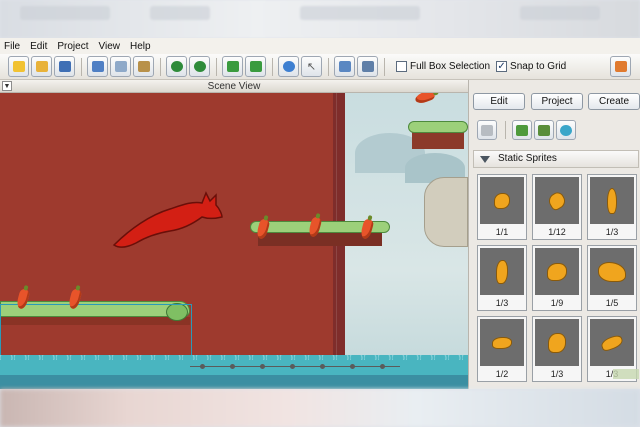 The image size is (640, 427). What do you see at coordinates (72, 46) in the screenshot?
I see `menu-project: Project` at bounding box center [72, 46].